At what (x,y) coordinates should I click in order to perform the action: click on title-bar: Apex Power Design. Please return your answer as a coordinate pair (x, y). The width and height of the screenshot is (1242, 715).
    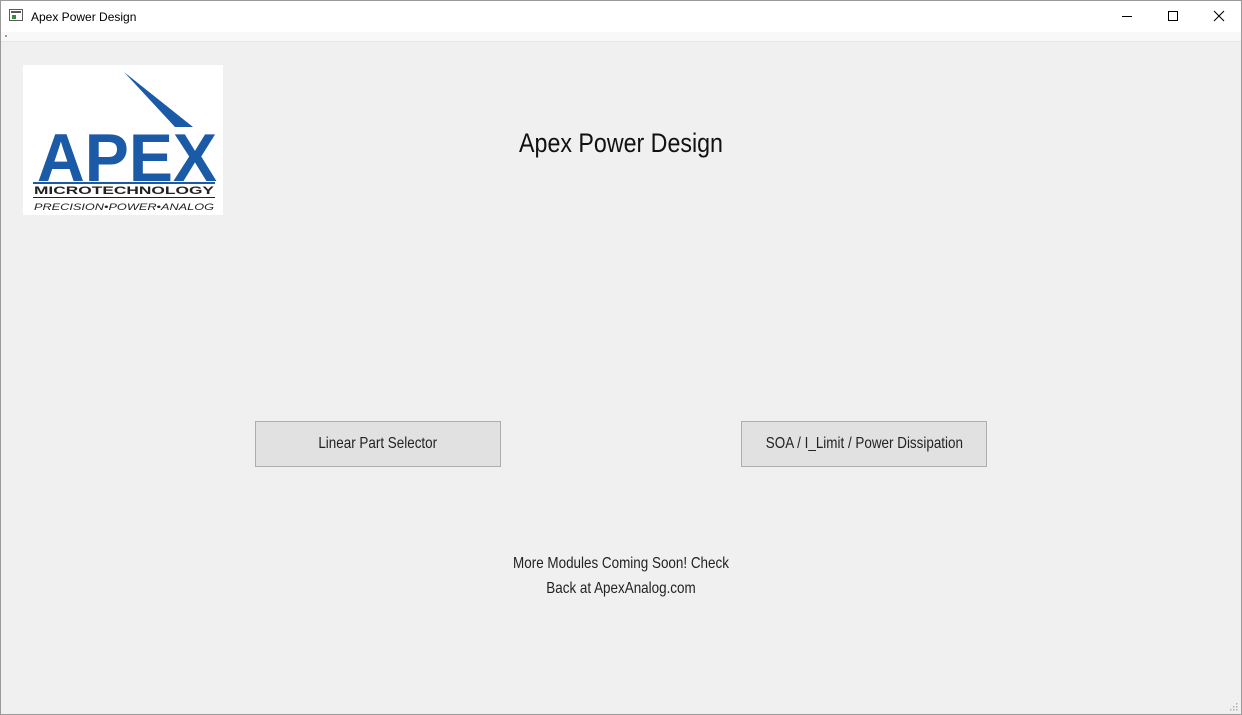
    Looking at the image, I should click on (621, 16).